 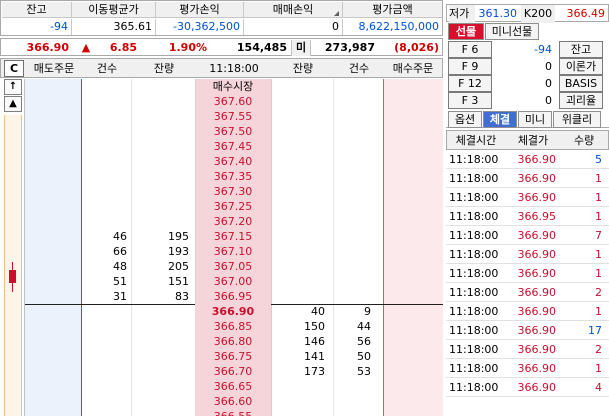 I want to click on ask-row: 66 193 367.10, so click(x=234, y=251).